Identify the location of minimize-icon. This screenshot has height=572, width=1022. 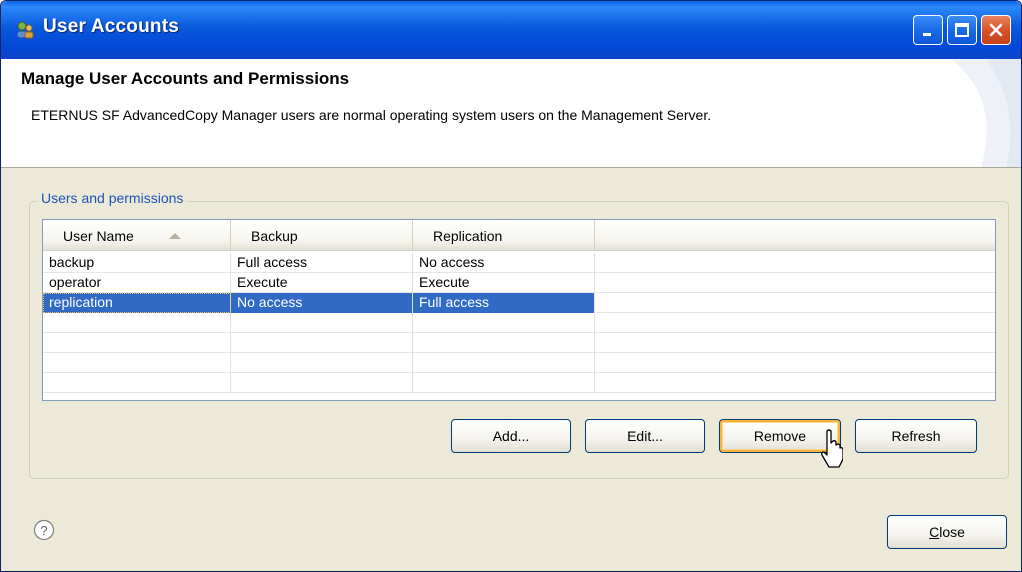
(927, 34).